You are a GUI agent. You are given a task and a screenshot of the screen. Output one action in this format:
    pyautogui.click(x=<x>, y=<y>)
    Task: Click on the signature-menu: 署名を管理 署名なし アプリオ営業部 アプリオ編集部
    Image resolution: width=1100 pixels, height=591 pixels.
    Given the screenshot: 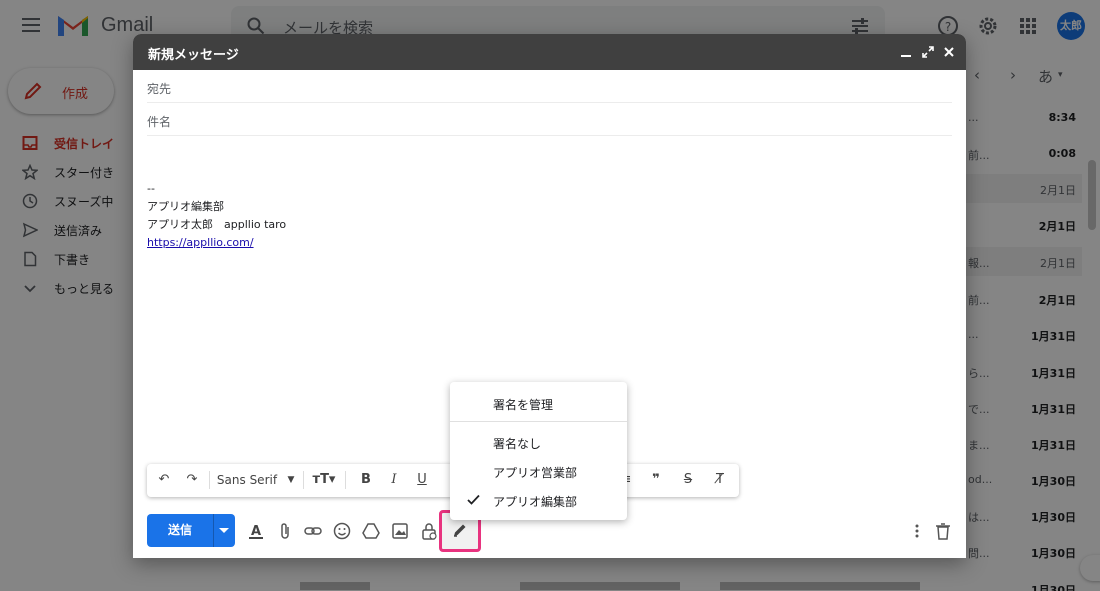 What is the action you would take?
    pyautogui.click(x=538, y=451)
    